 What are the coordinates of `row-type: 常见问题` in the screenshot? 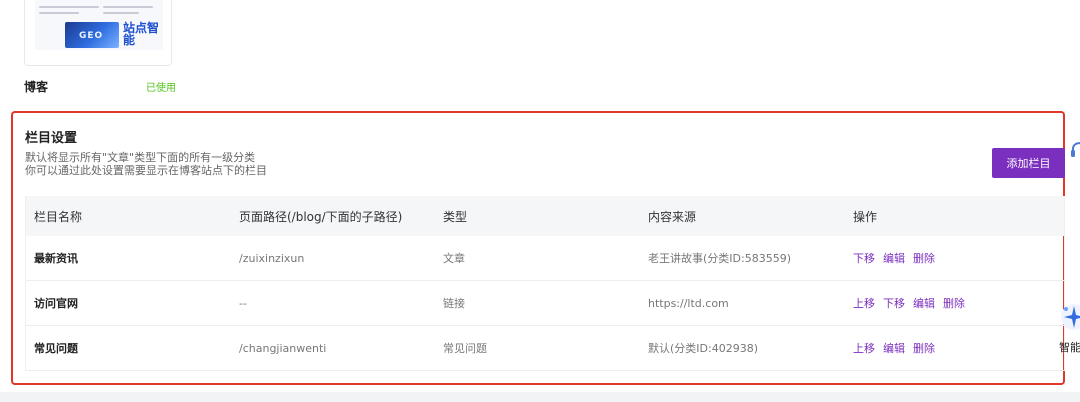 It's located at (465, 348).